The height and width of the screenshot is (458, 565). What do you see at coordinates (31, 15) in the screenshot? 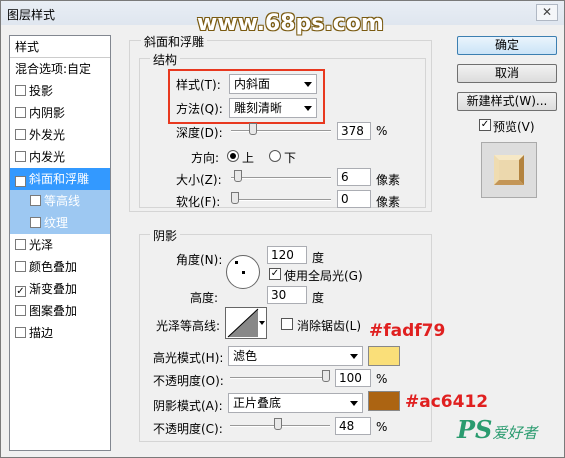
I see `window-title: 图层样式` at bounding box center [31, 15].